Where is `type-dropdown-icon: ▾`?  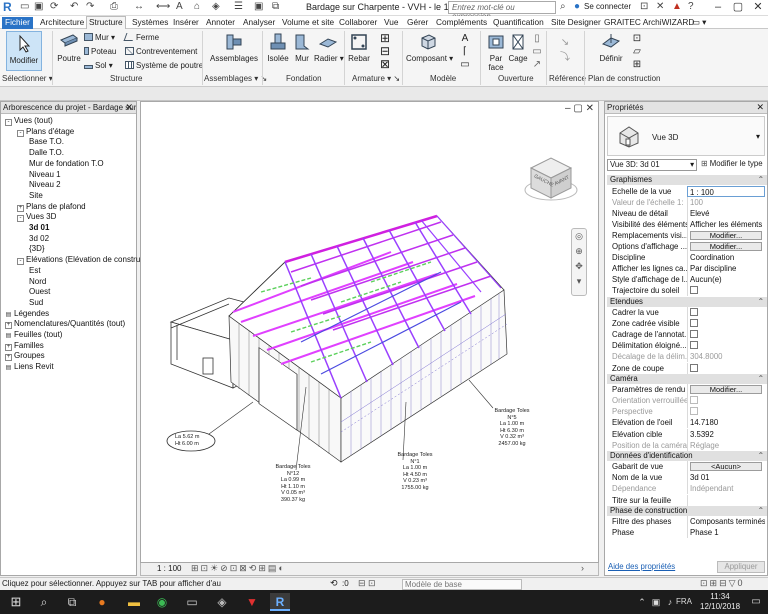 type-dropdown-icon: ▾ is located at coordinates (758, 136).